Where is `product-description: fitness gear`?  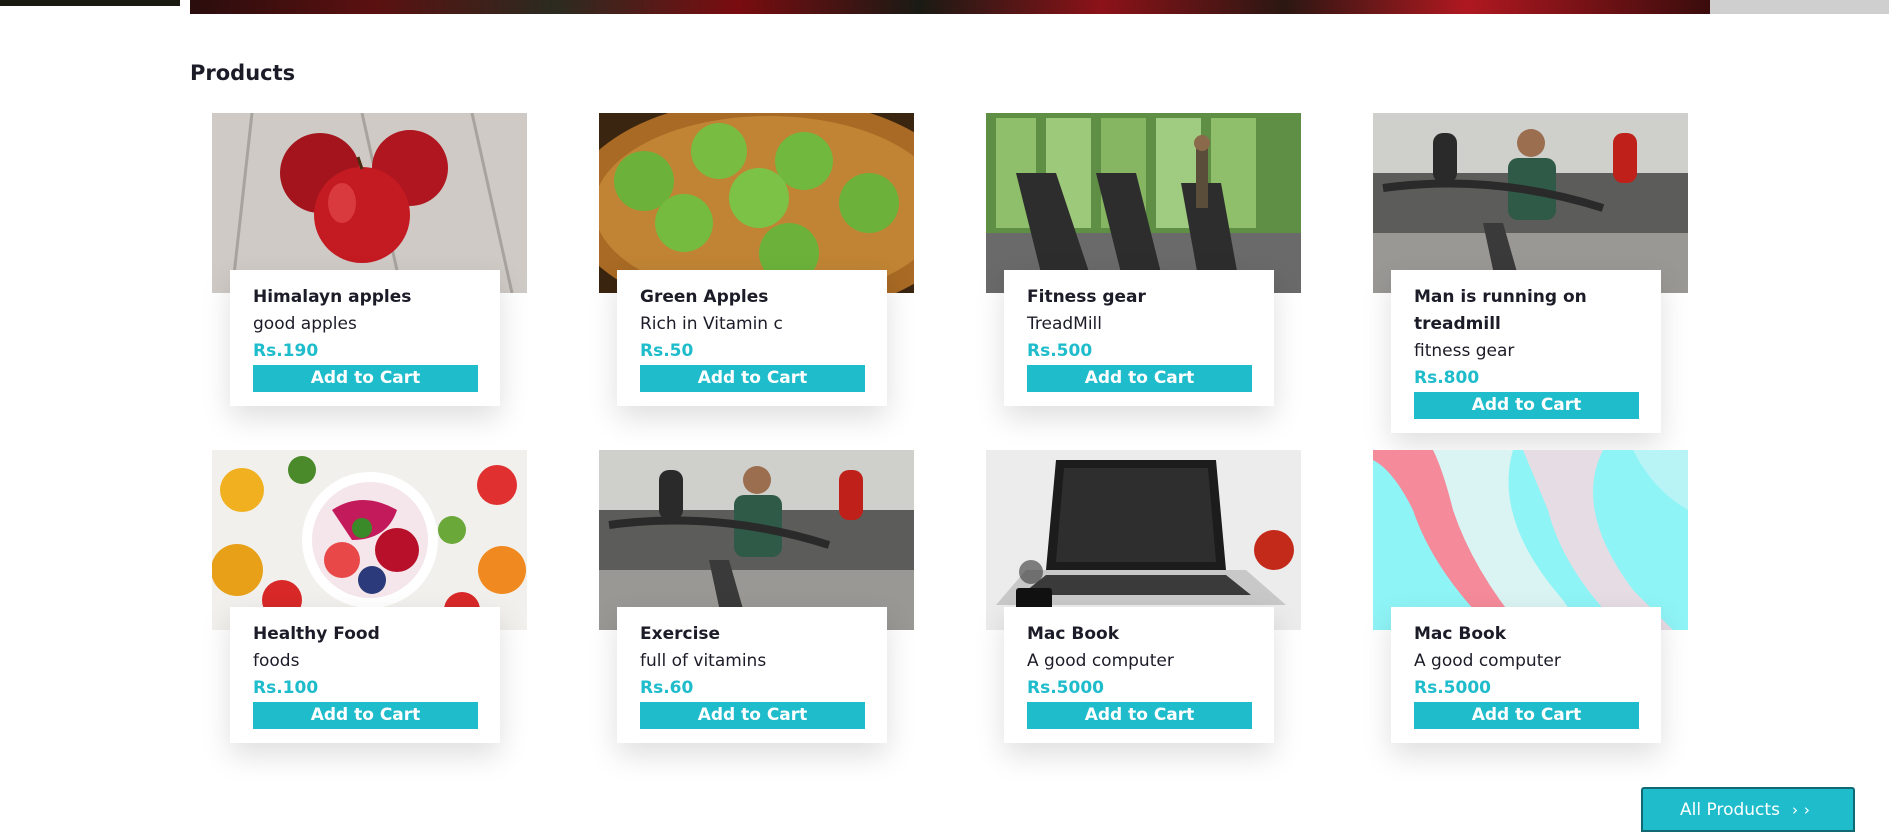 product-description: fitness gear is located at coordinates (1464, 351).